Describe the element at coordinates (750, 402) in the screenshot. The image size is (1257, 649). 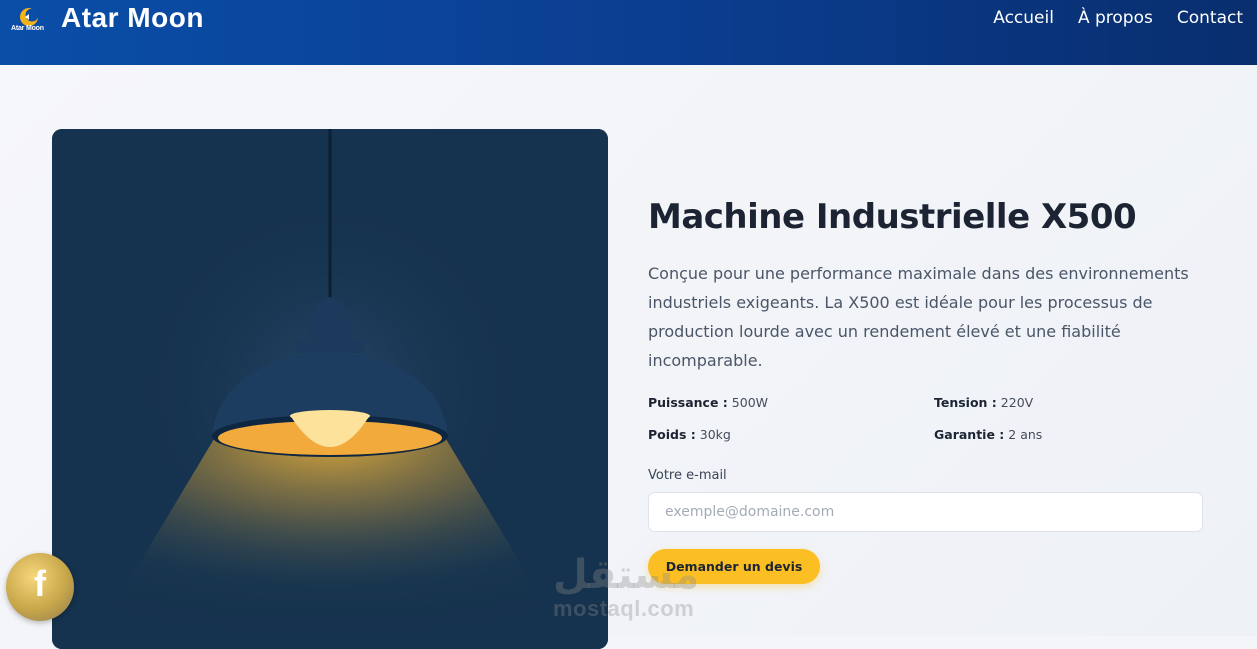
I see `spec-power-value: 500W` at that location.